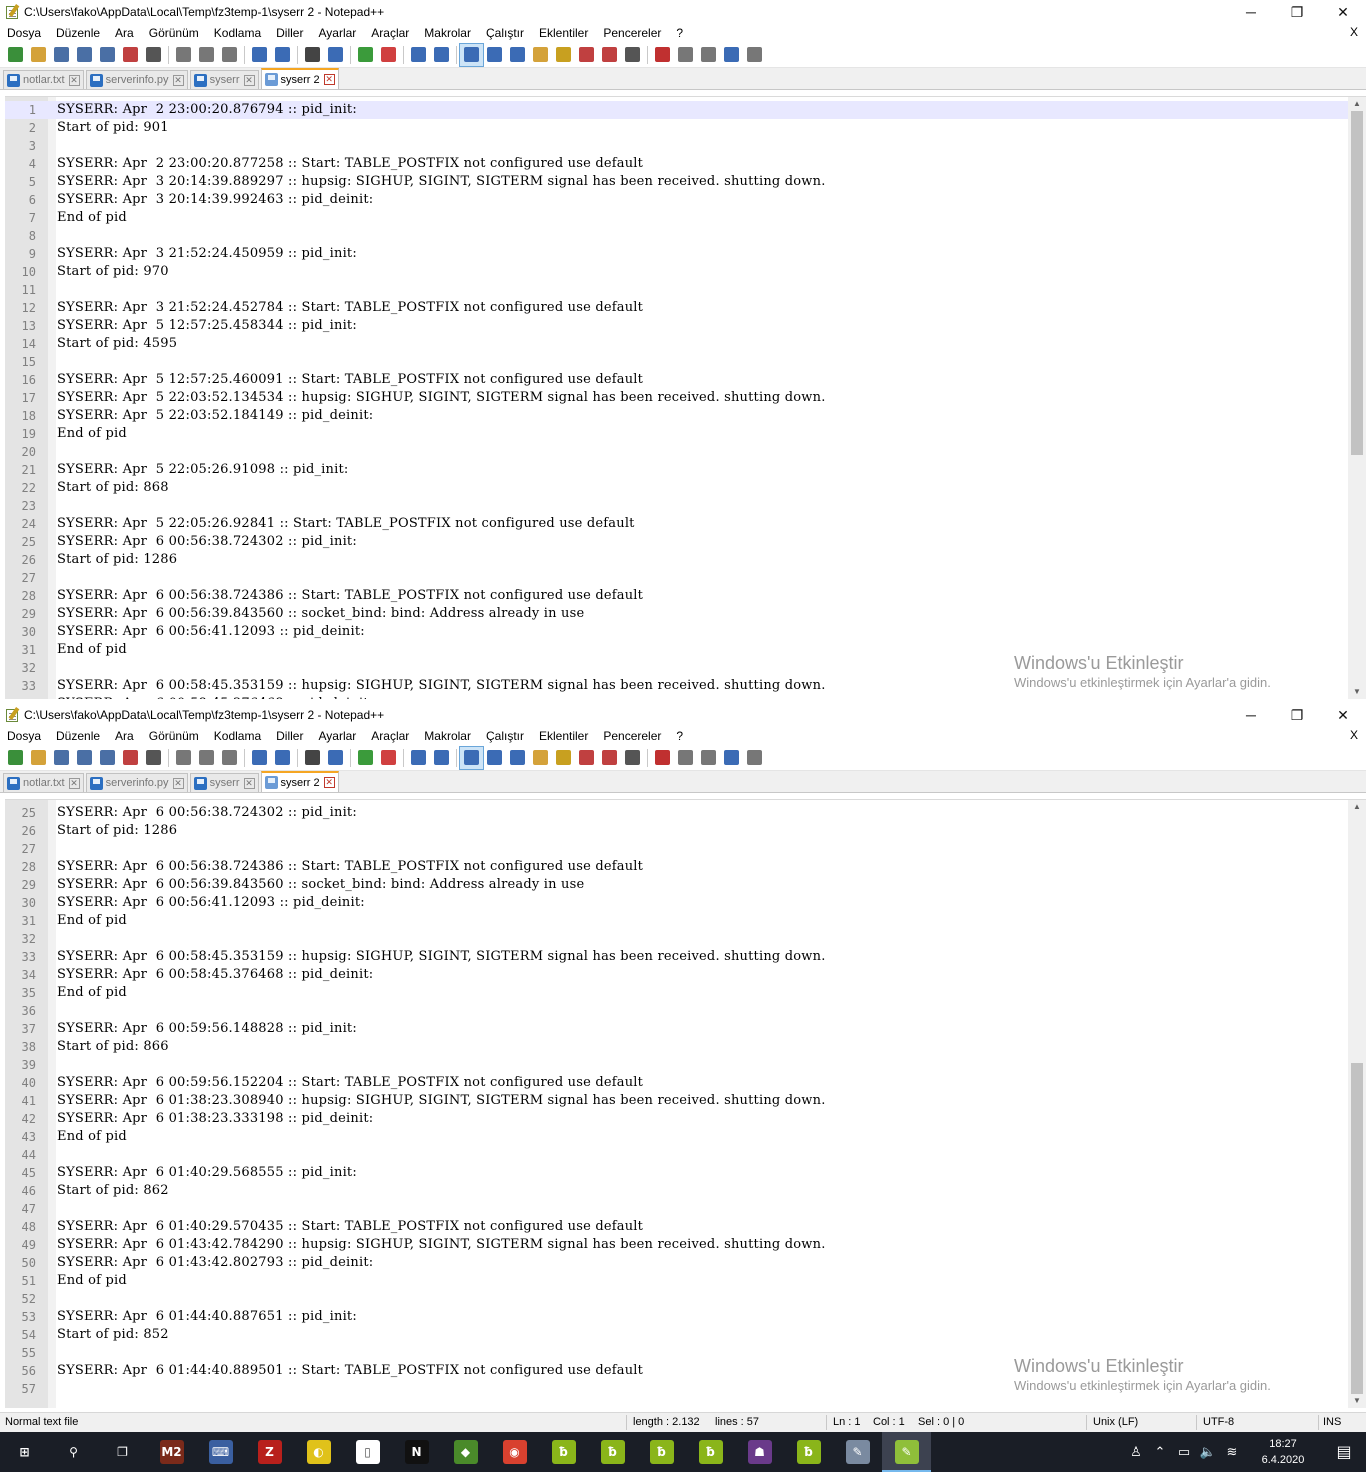 This screenshot has width=1366, height=1472. What do you see at coordinates (676, 290) in the screenshot?
I see `code-line: 11` at bounding box center [676, 290].